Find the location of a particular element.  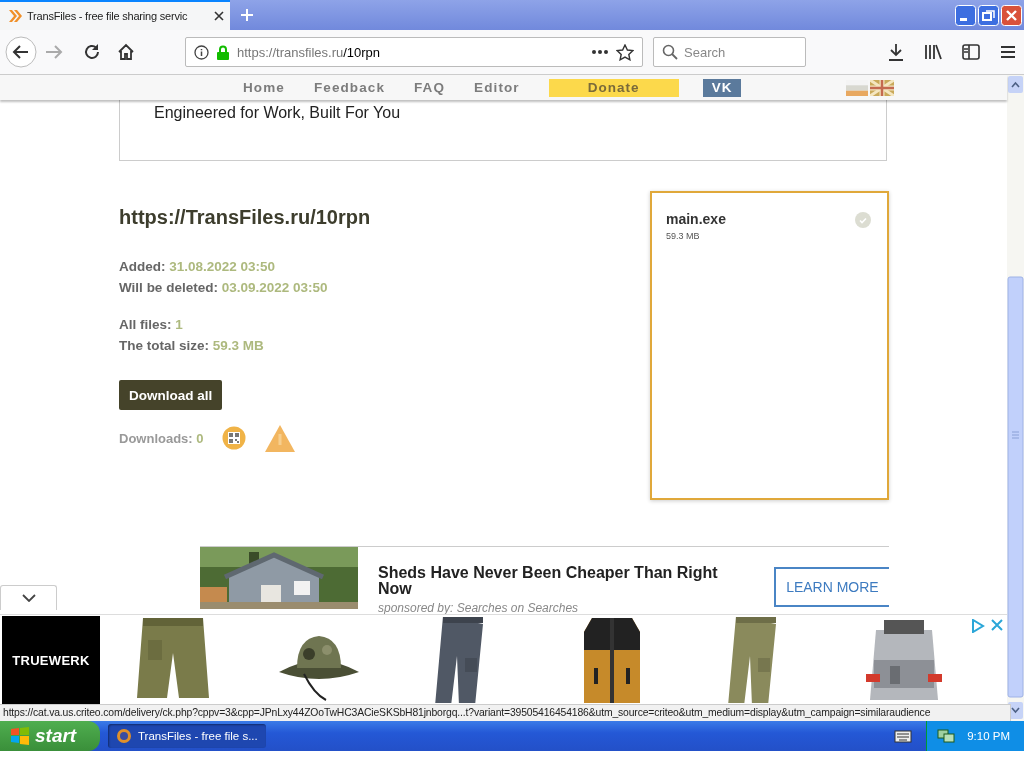

minimize-icon is located at coordinates (965, 15).